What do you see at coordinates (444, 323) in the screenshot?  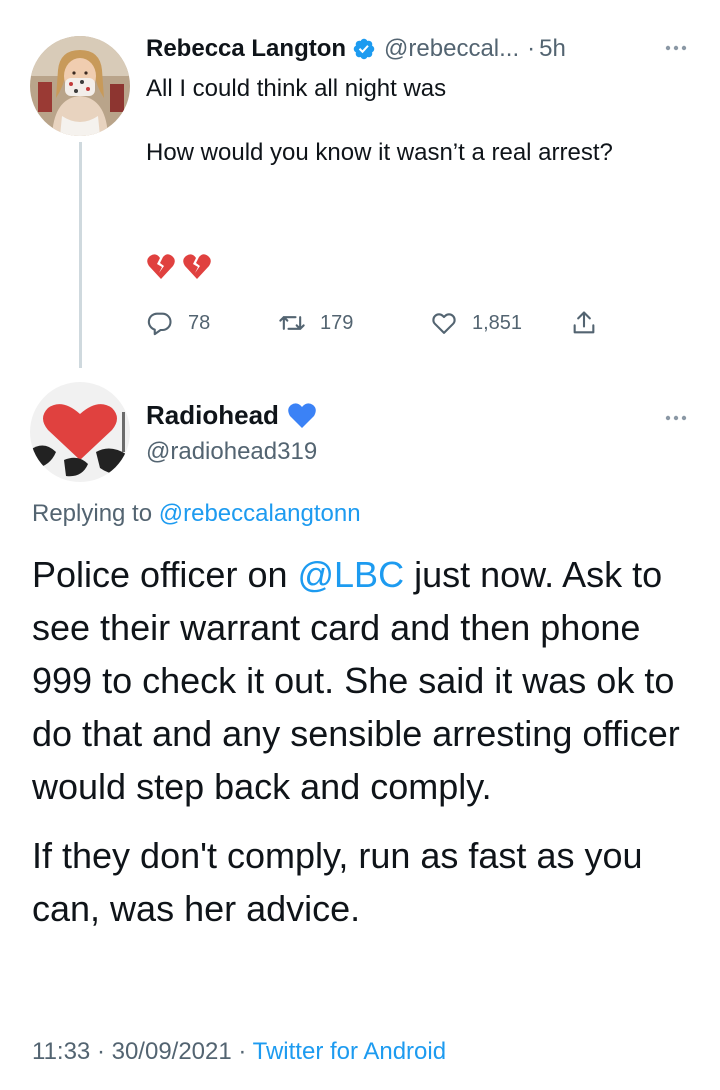 I see `heart-icon` at bounding box center [444, 323].